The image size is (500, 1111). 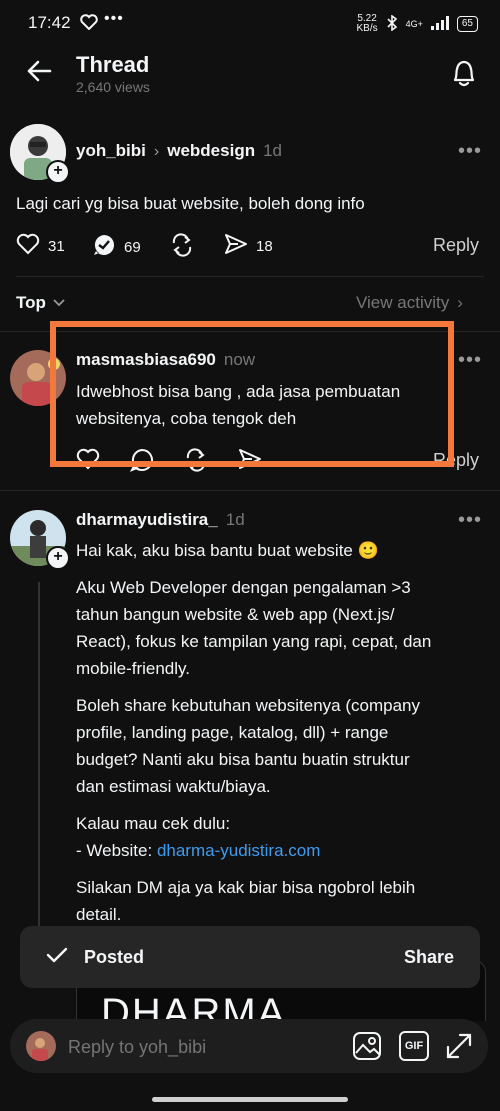 I want to click on comment-button: 69, so click(x=116, y=247).